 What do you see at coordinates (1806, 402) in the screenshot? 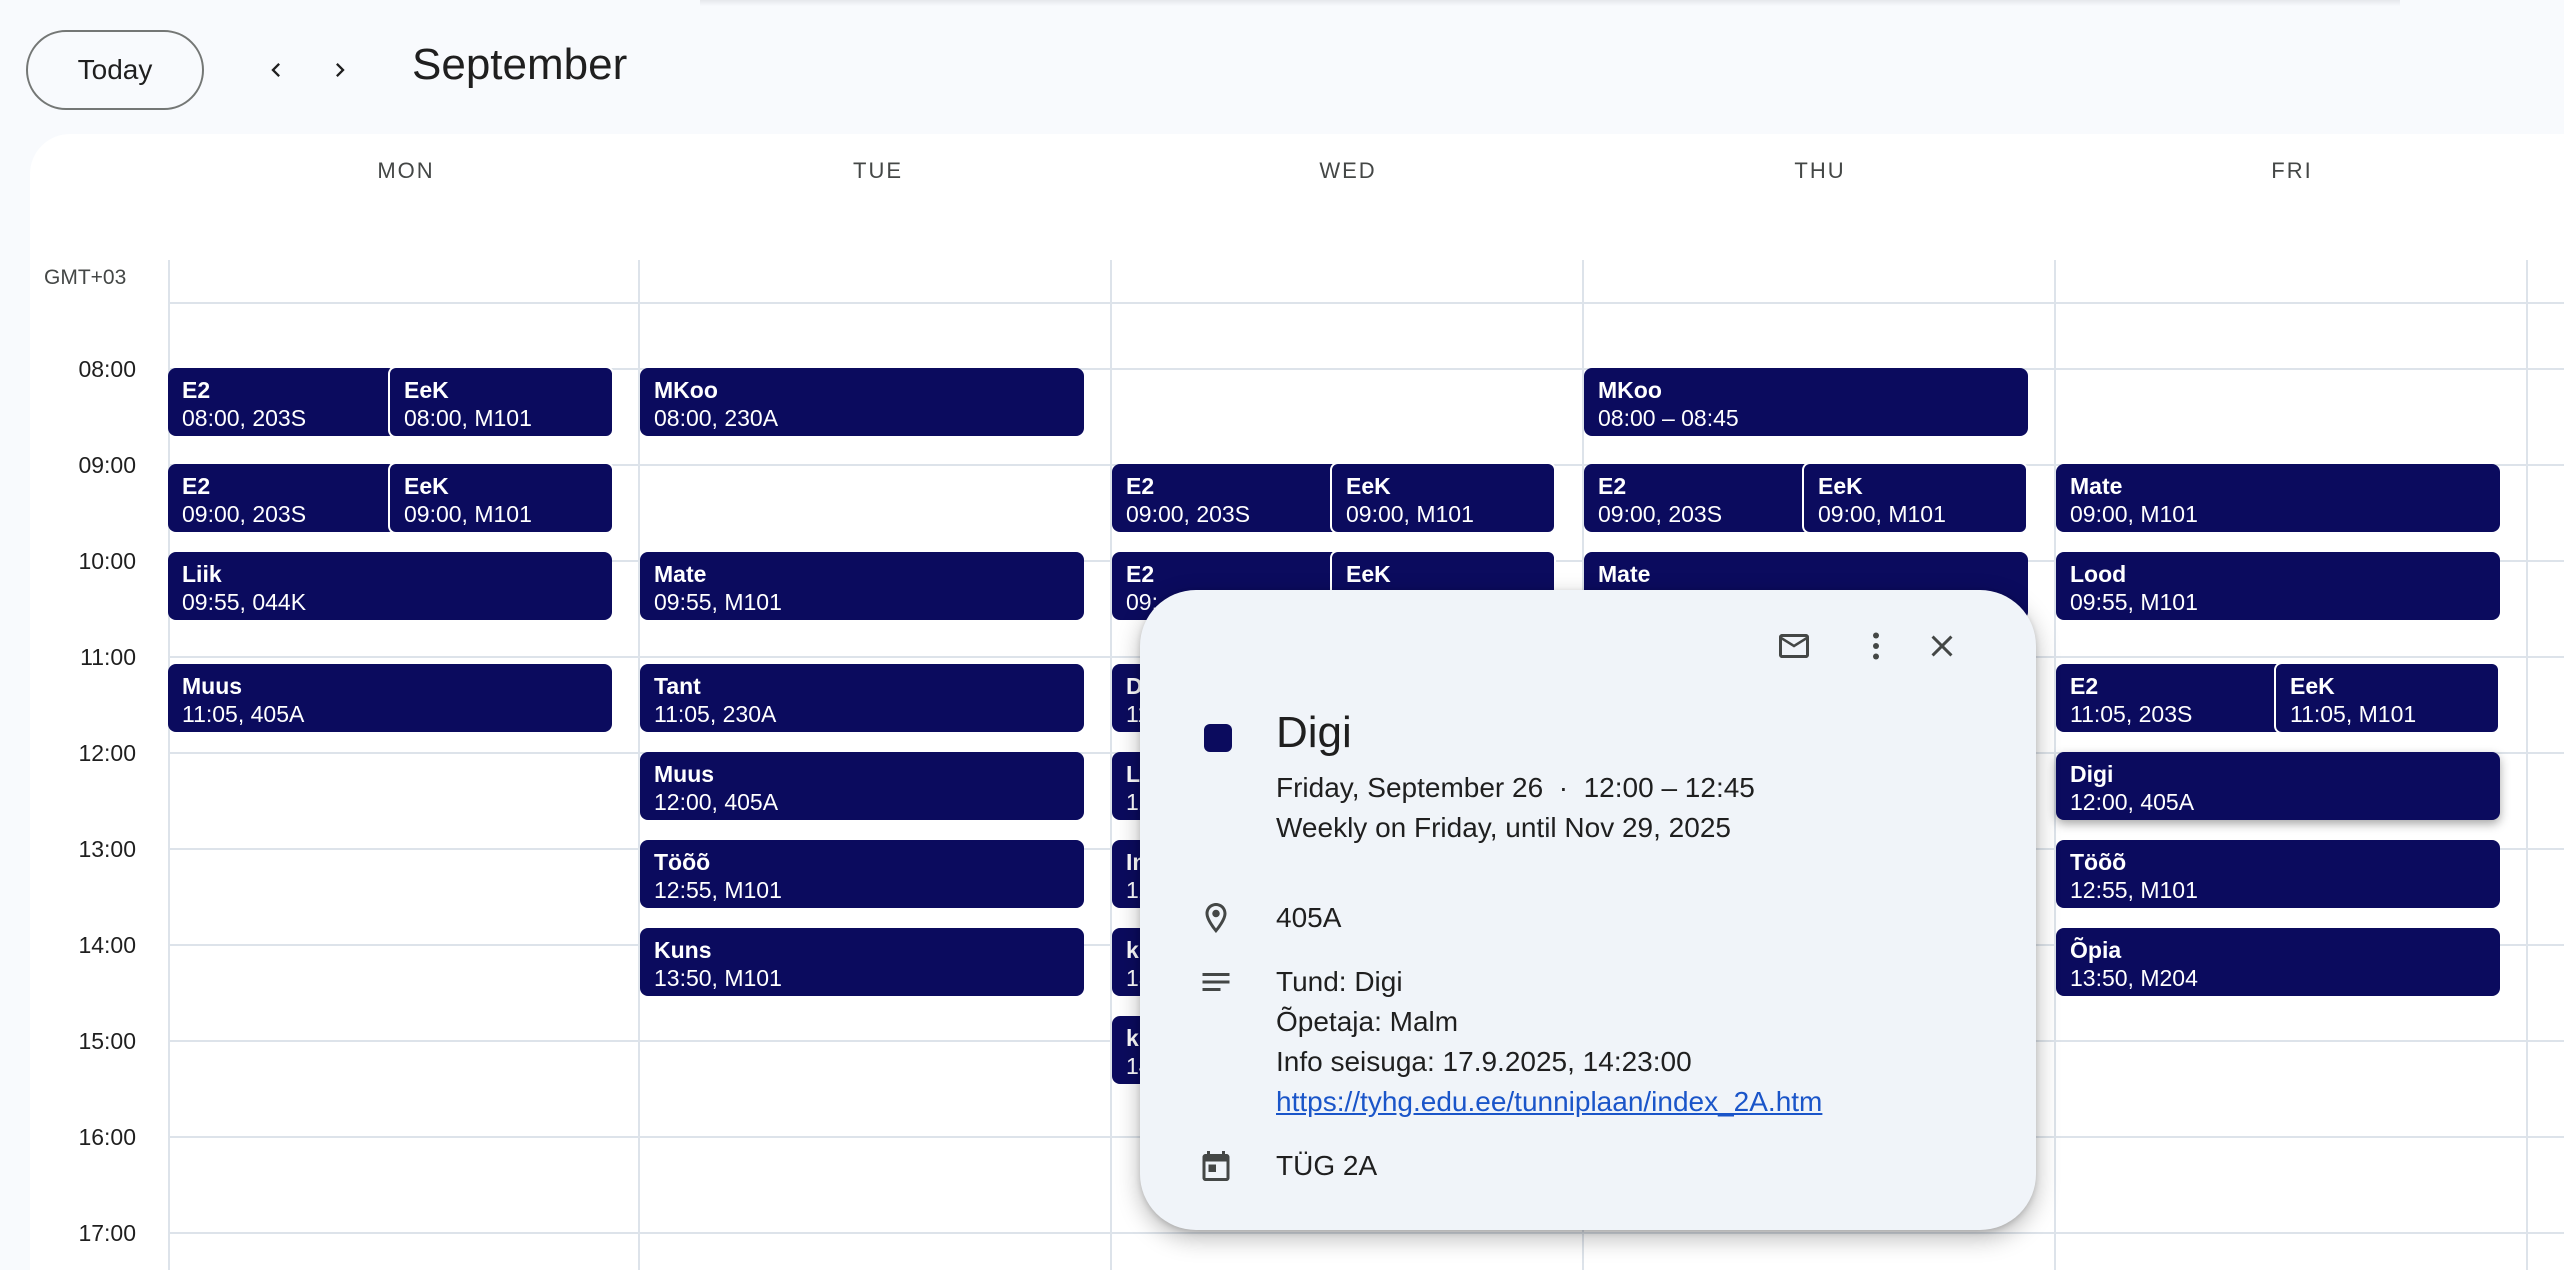
I see `event-block: MKoo 08:00 – 08:45` at bounding box center [1806, 402].